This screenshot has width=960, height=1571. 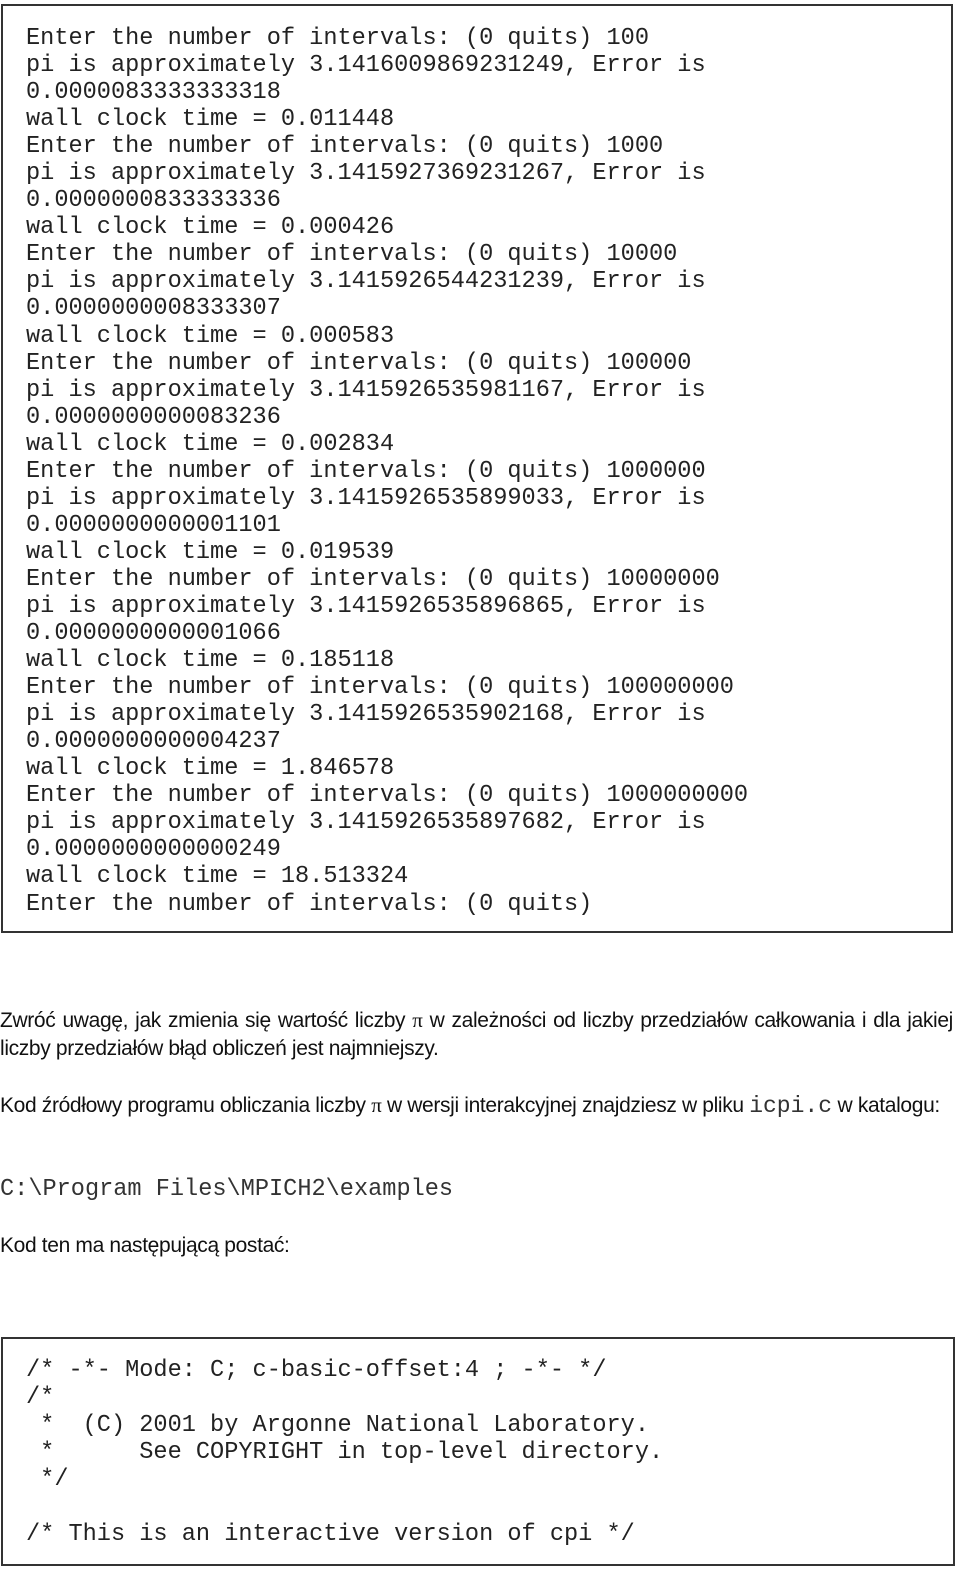 What do you see at coordinates (791, 1106) in the screenshot?
I see `filename: icpi.c` at bounding box center [791, 1106].